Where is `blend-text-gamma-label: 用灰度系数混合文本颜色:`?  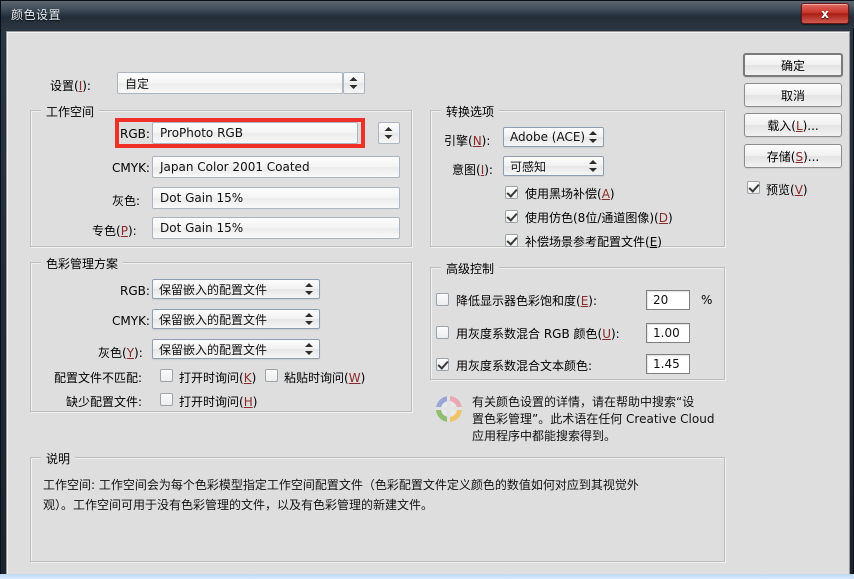
blend-text-gamma-label: 用灰度系数混合文本颜色: is located at coordinates (524, 366).